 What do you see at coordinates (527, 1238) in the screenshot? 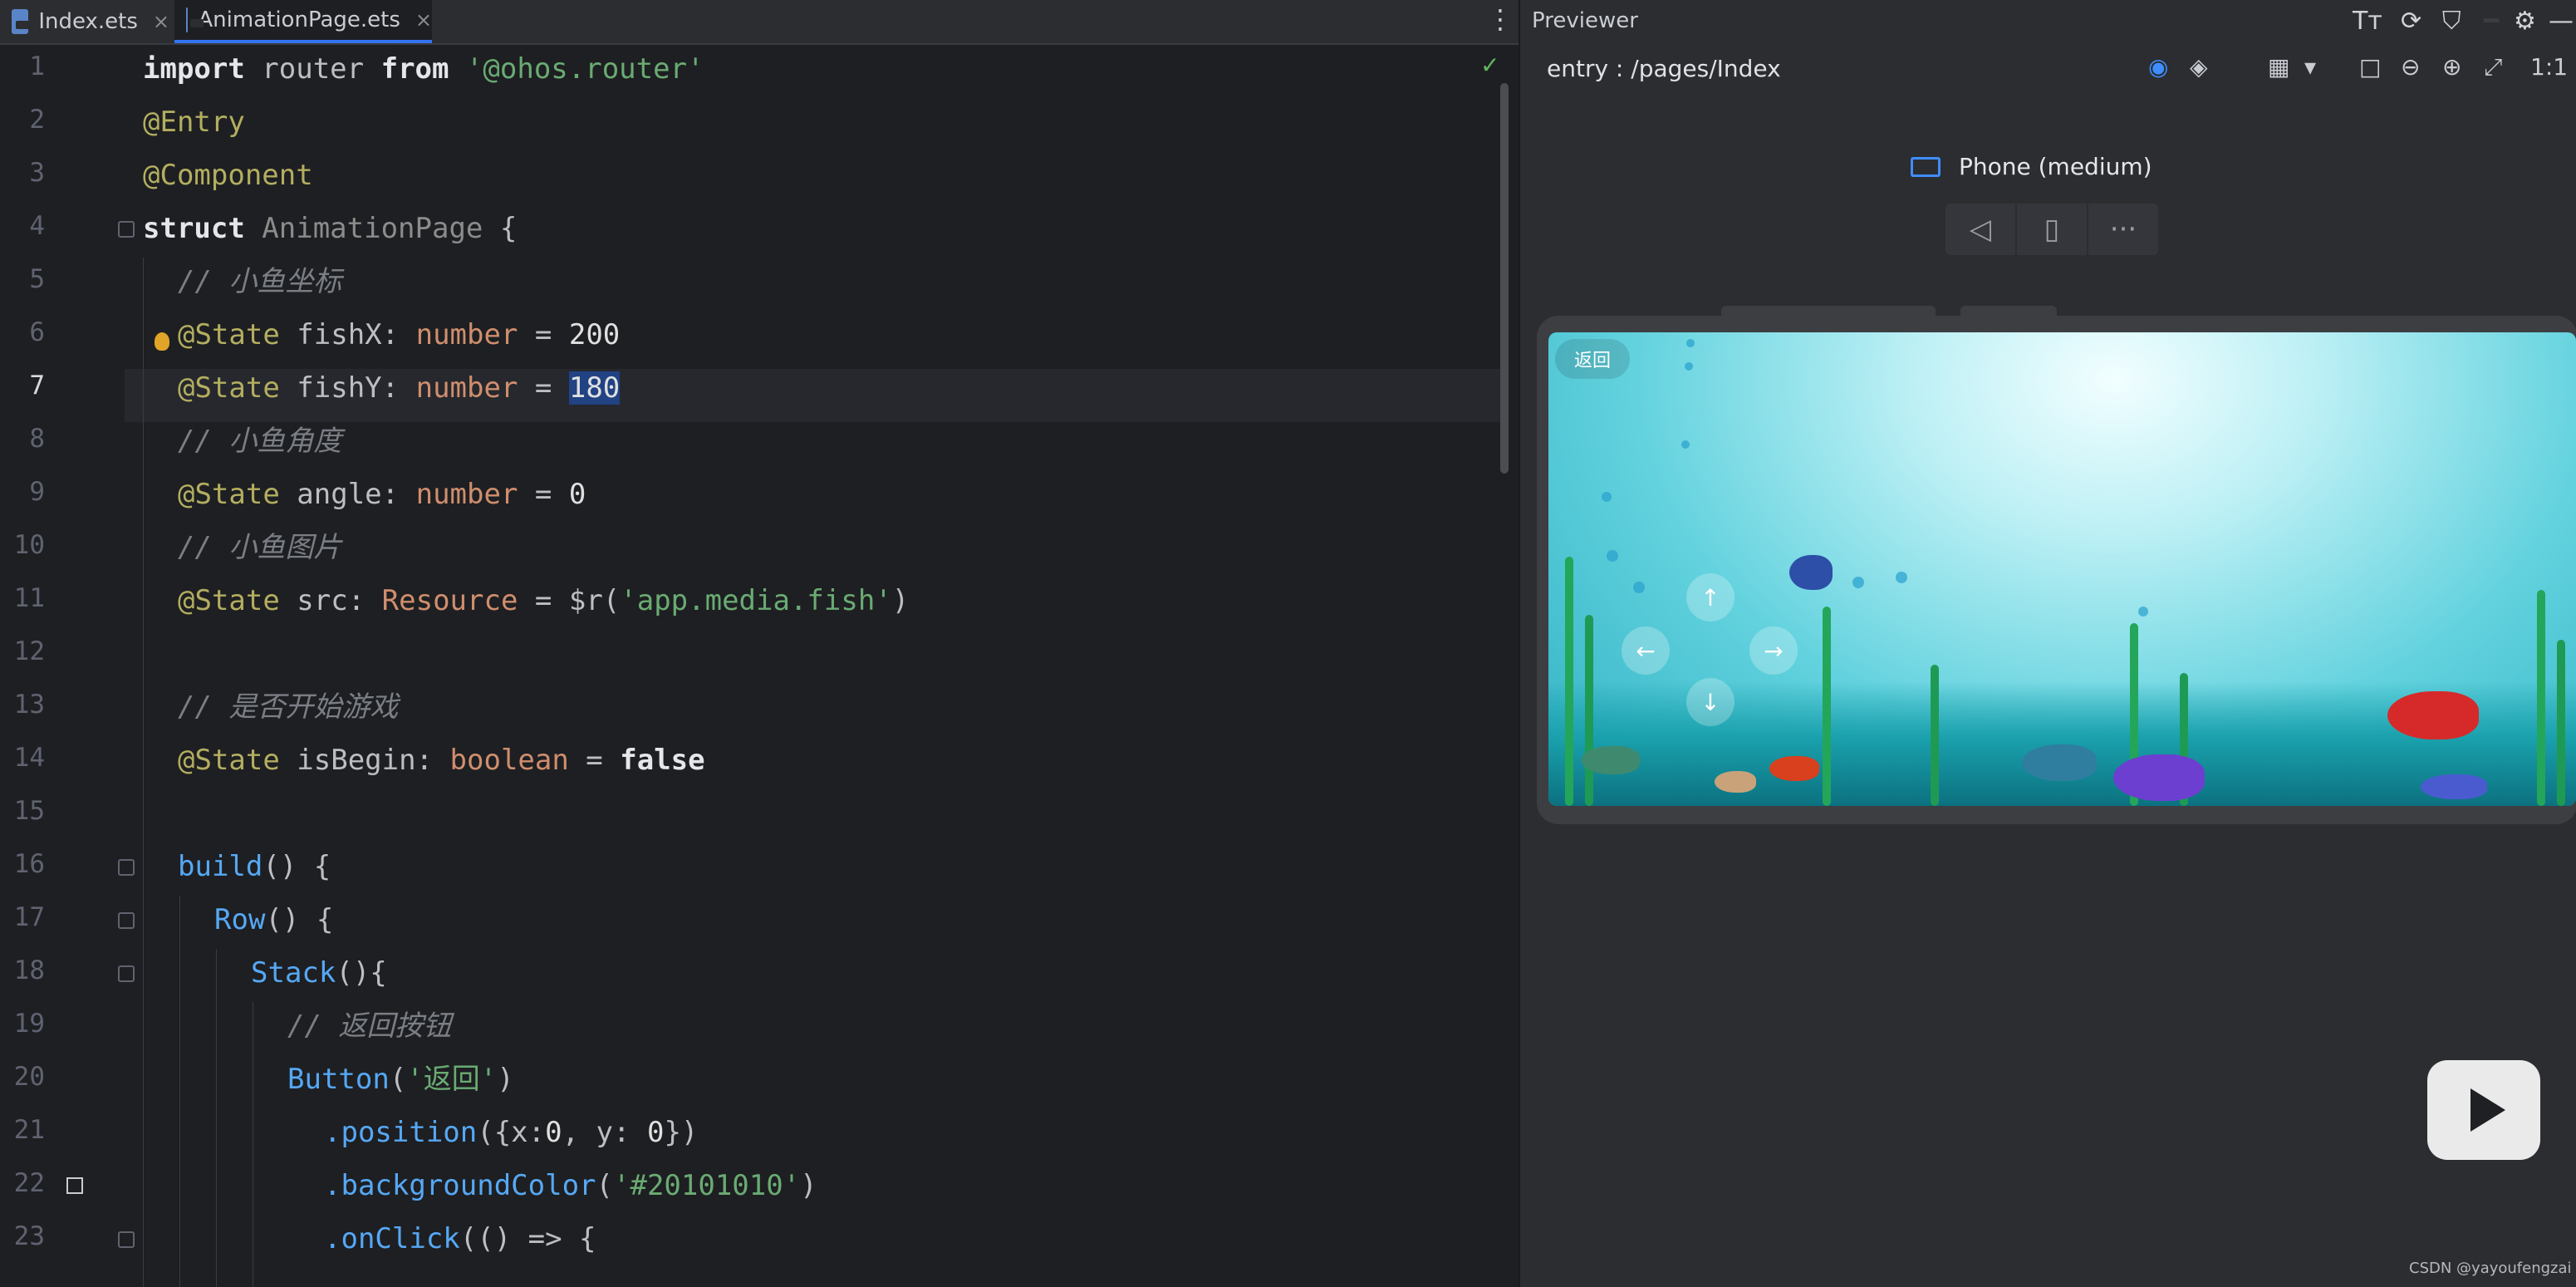
I see `token: (() => {` at bounding box center [527, 1238].